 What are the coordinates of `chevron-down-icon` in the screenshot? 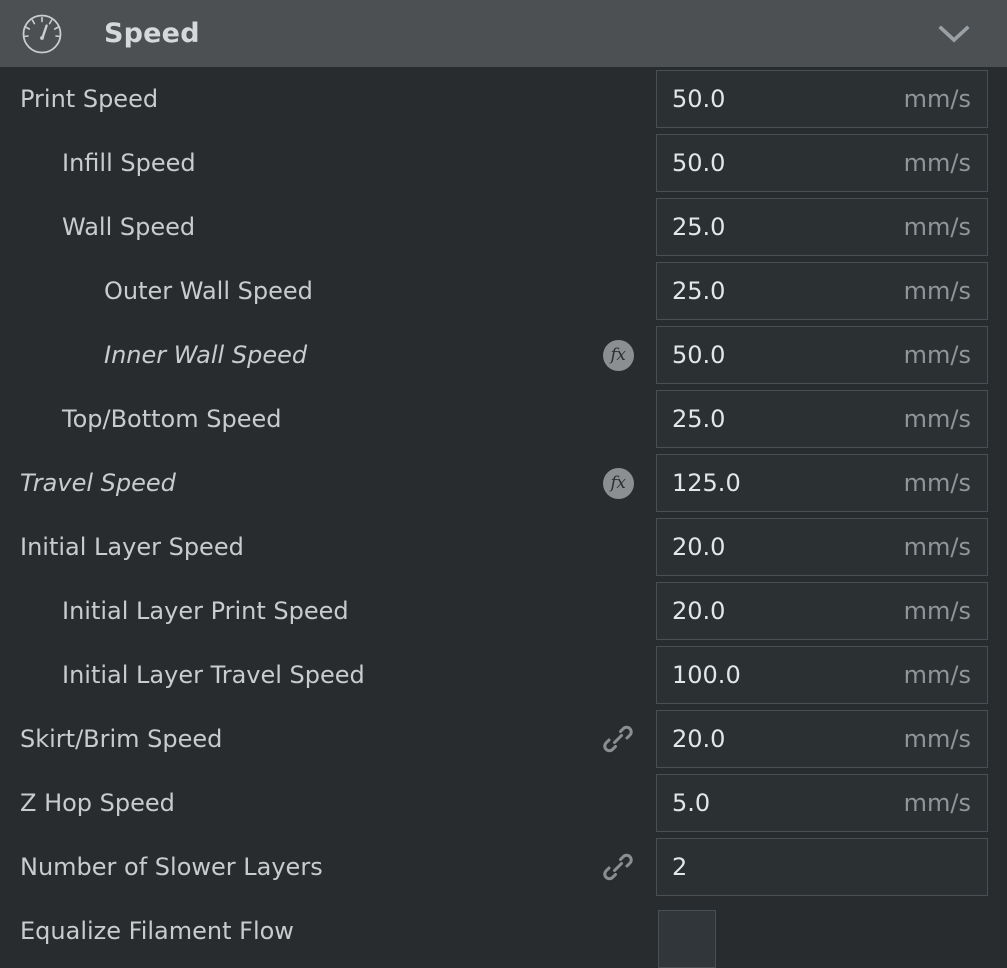 It's located at (954, 34).